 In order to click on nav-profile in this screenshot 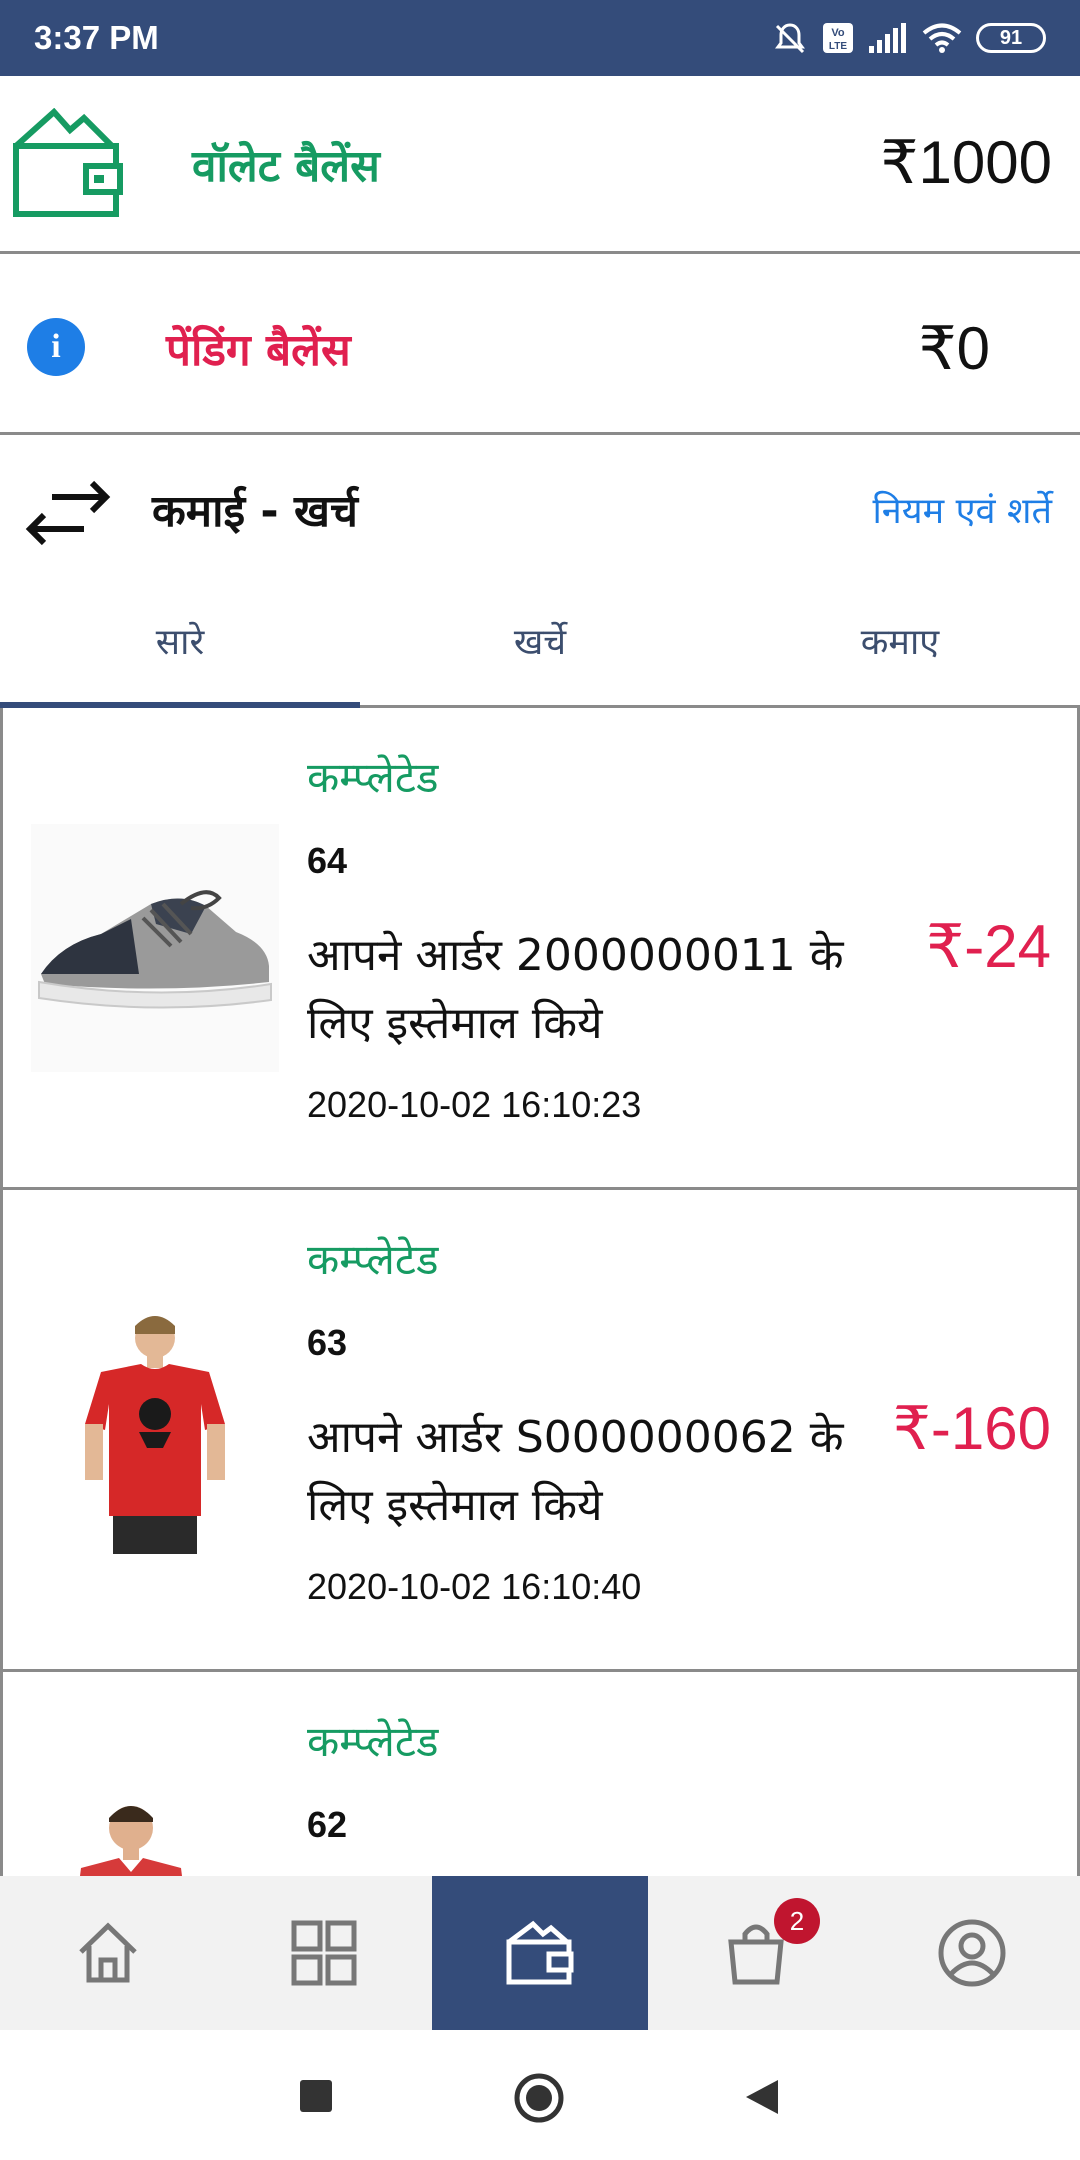, I will do `click(972, 1953)`.